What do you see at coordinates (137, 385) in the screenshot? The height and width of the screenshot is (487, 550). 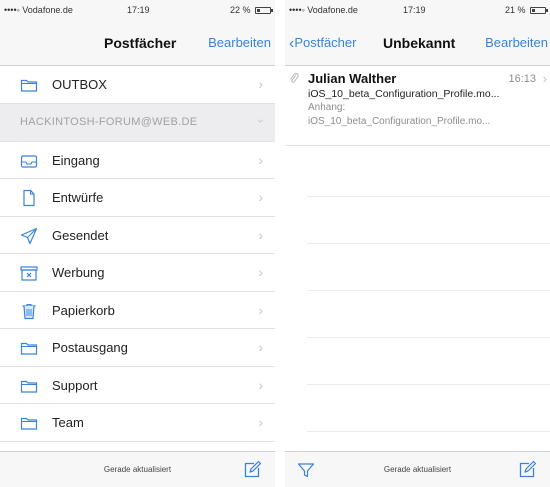 I see `mailbox-support: Support ›` at bounding box center [137, 385].